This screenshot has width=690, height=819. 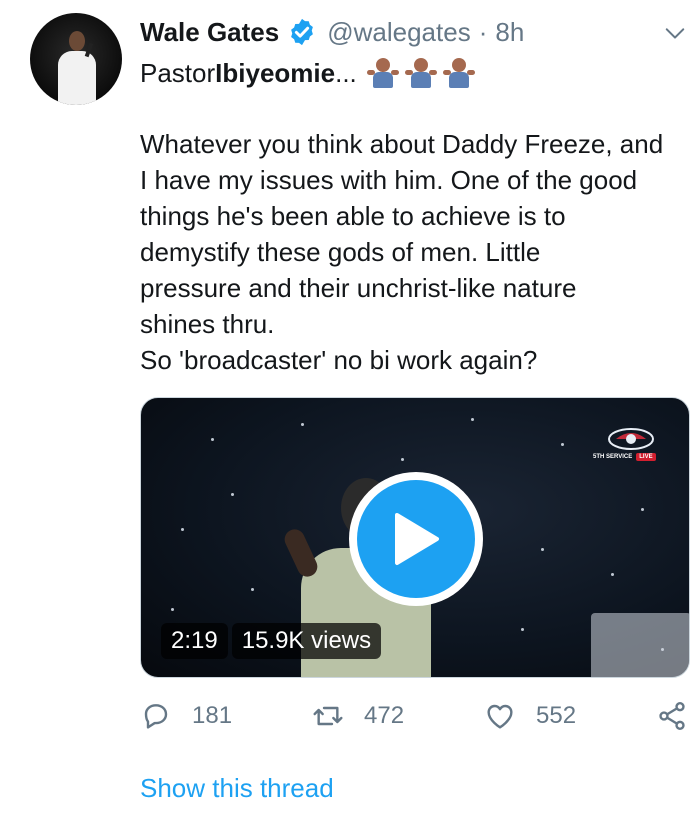 I want to click on tweet-line: shines thru., so click(x=207, y=324).